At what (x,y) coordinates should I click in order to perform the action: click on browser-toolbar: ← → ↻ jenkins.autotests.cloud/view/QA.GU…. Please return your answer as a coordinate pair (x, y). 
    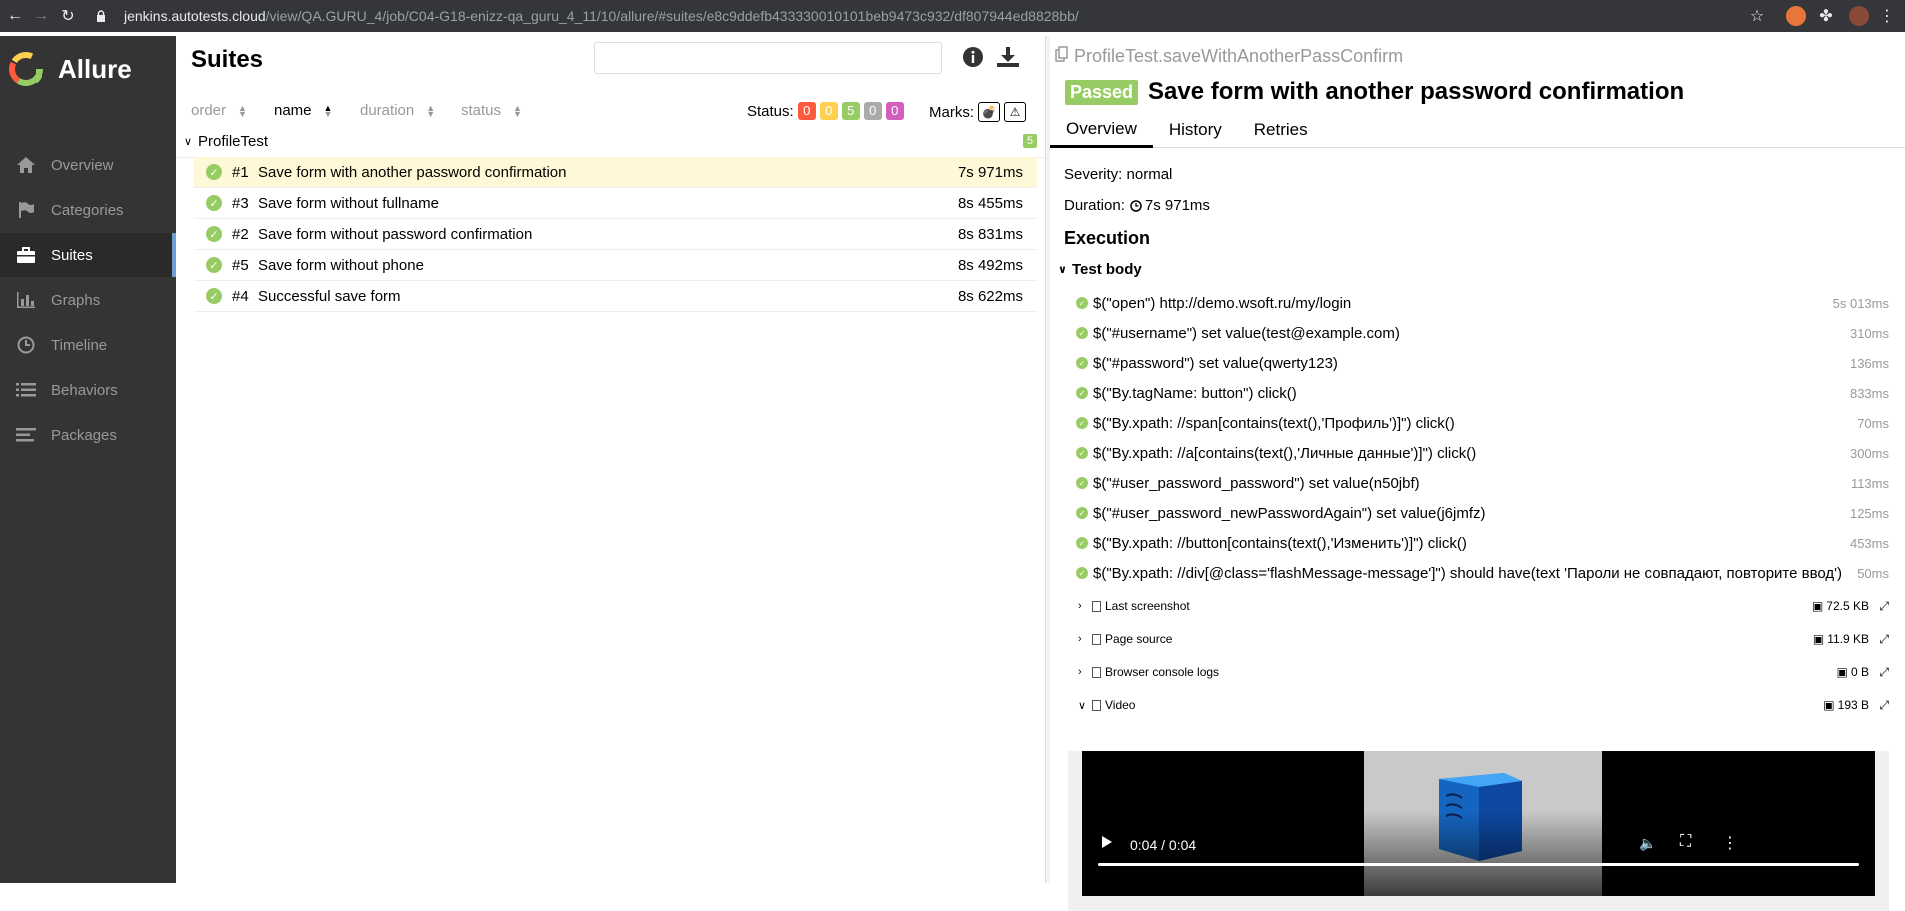
    Looking at the image, I should click on (952, 16).